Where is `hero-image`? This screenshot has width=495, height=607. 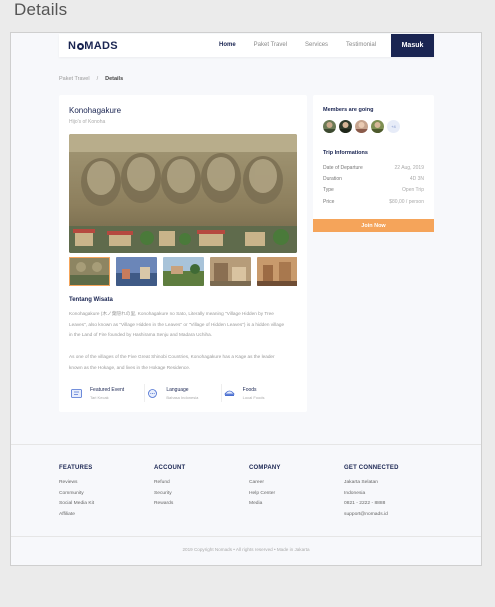
hero-image is located at coordinates (183, 193).